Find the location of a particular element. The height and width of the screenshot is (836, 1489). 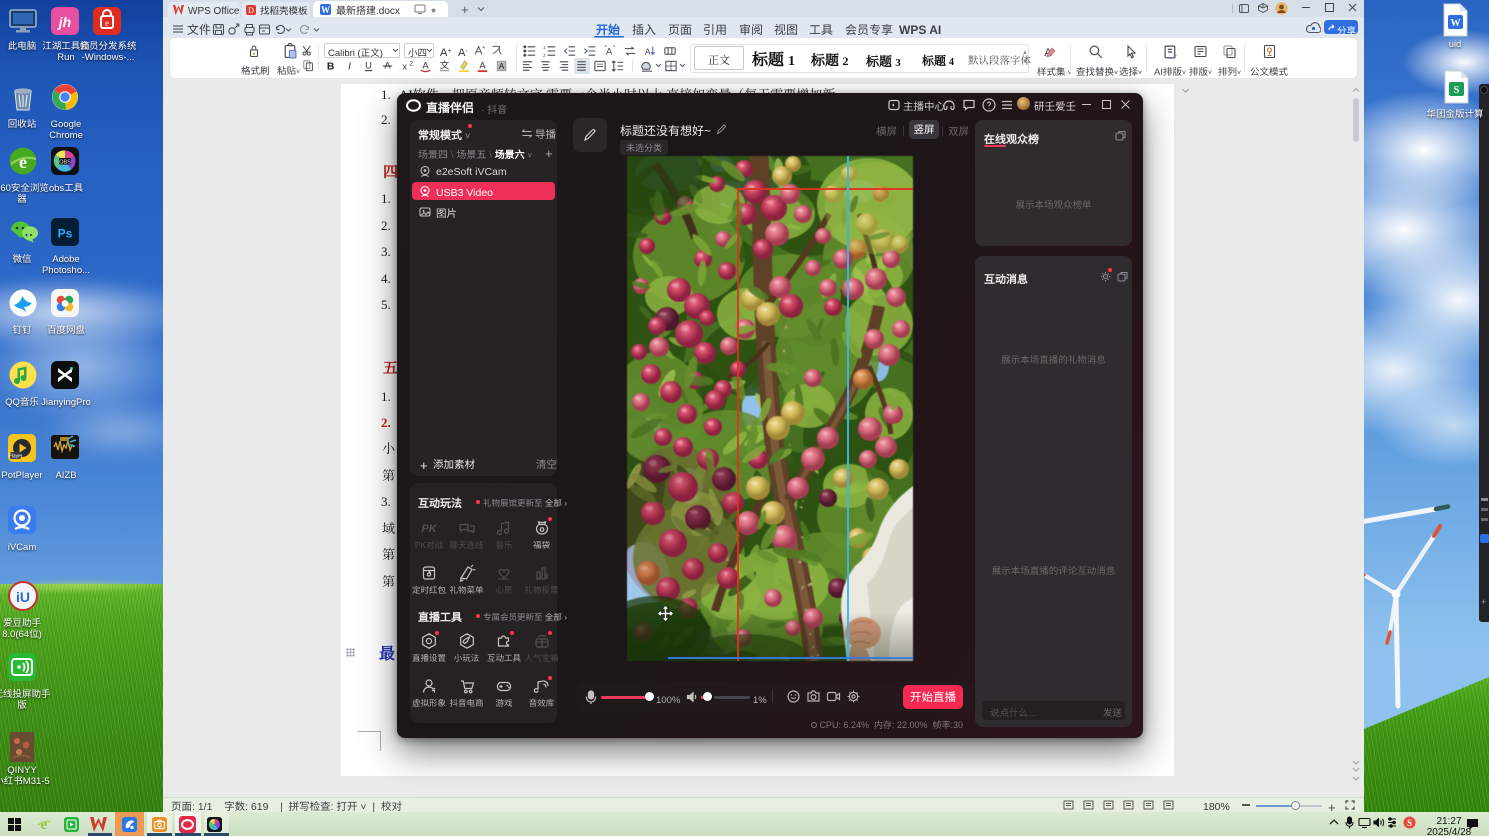

svg-text: D is located at coordinates (251, 10).